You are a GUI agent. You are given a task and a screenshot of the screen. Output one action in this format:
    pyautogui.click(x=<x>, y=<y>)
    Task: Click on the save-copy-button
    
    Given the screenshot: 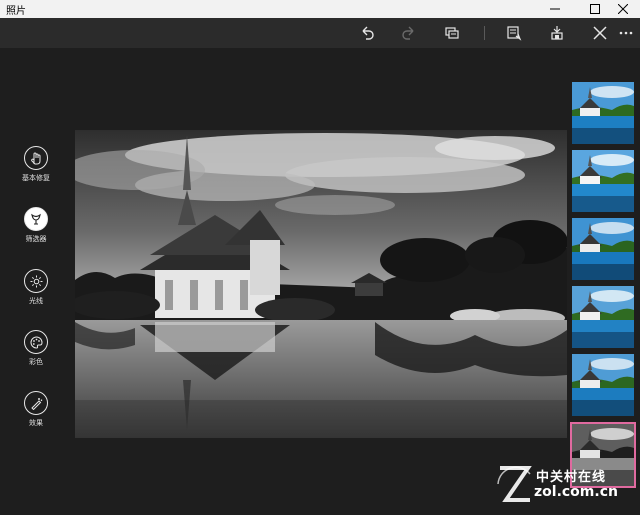 What is the action you would take?
    pyautogui.click(x=514, y=33)
    